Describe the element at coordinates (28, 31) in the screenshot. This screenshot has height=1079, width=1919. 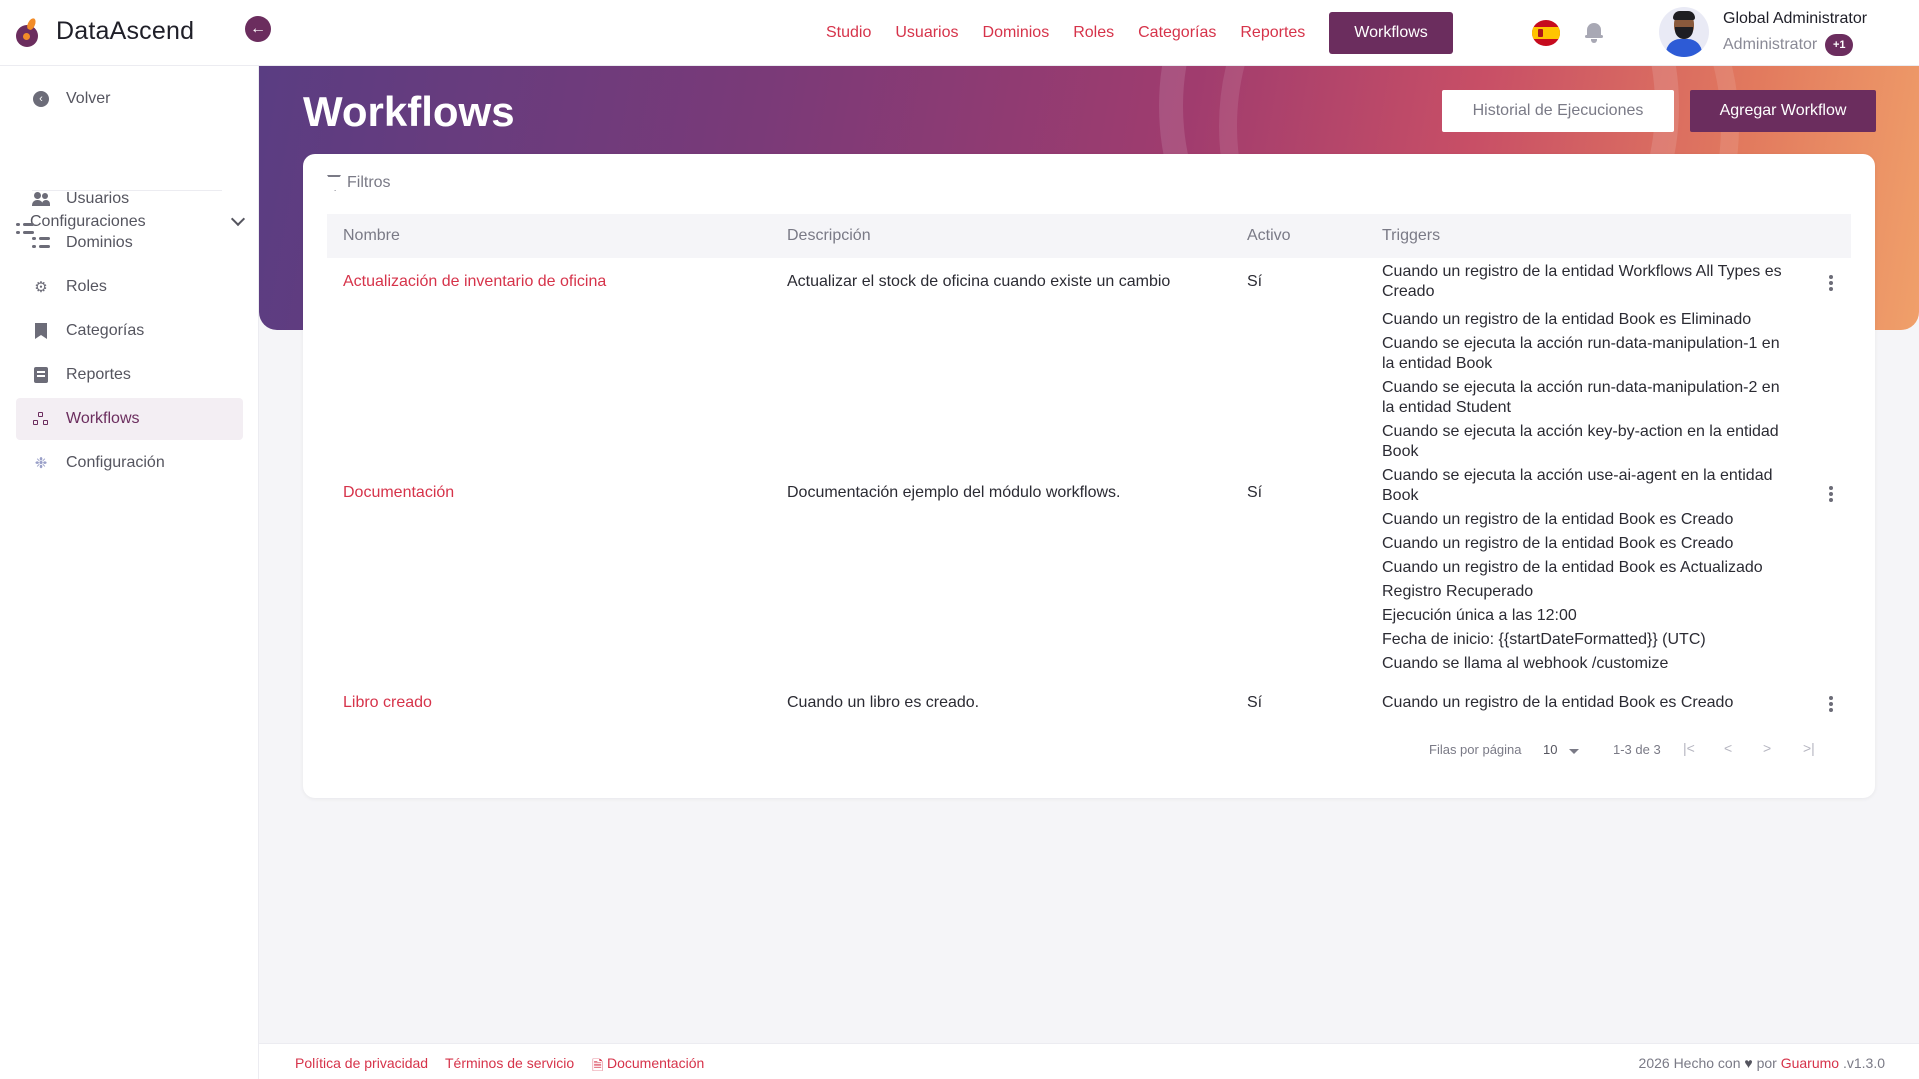
I see `brand-logo-icon` at that location.